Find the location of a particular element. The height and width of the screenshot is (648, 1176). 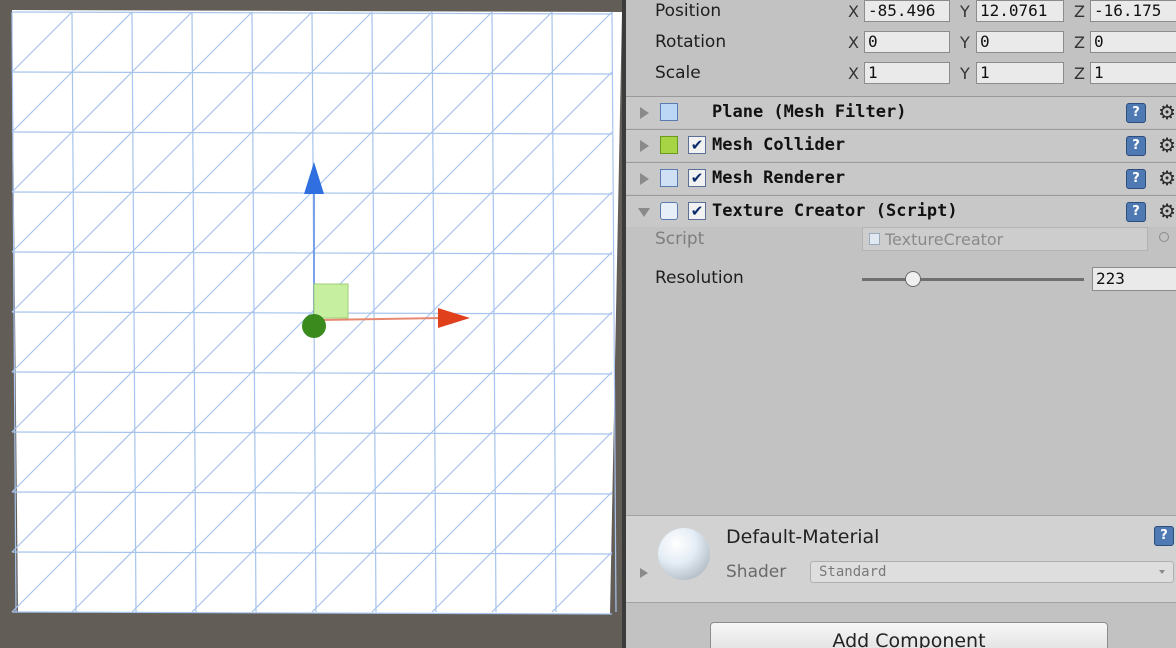

resolution-field: 223 is located at coordinates (1134, 279).